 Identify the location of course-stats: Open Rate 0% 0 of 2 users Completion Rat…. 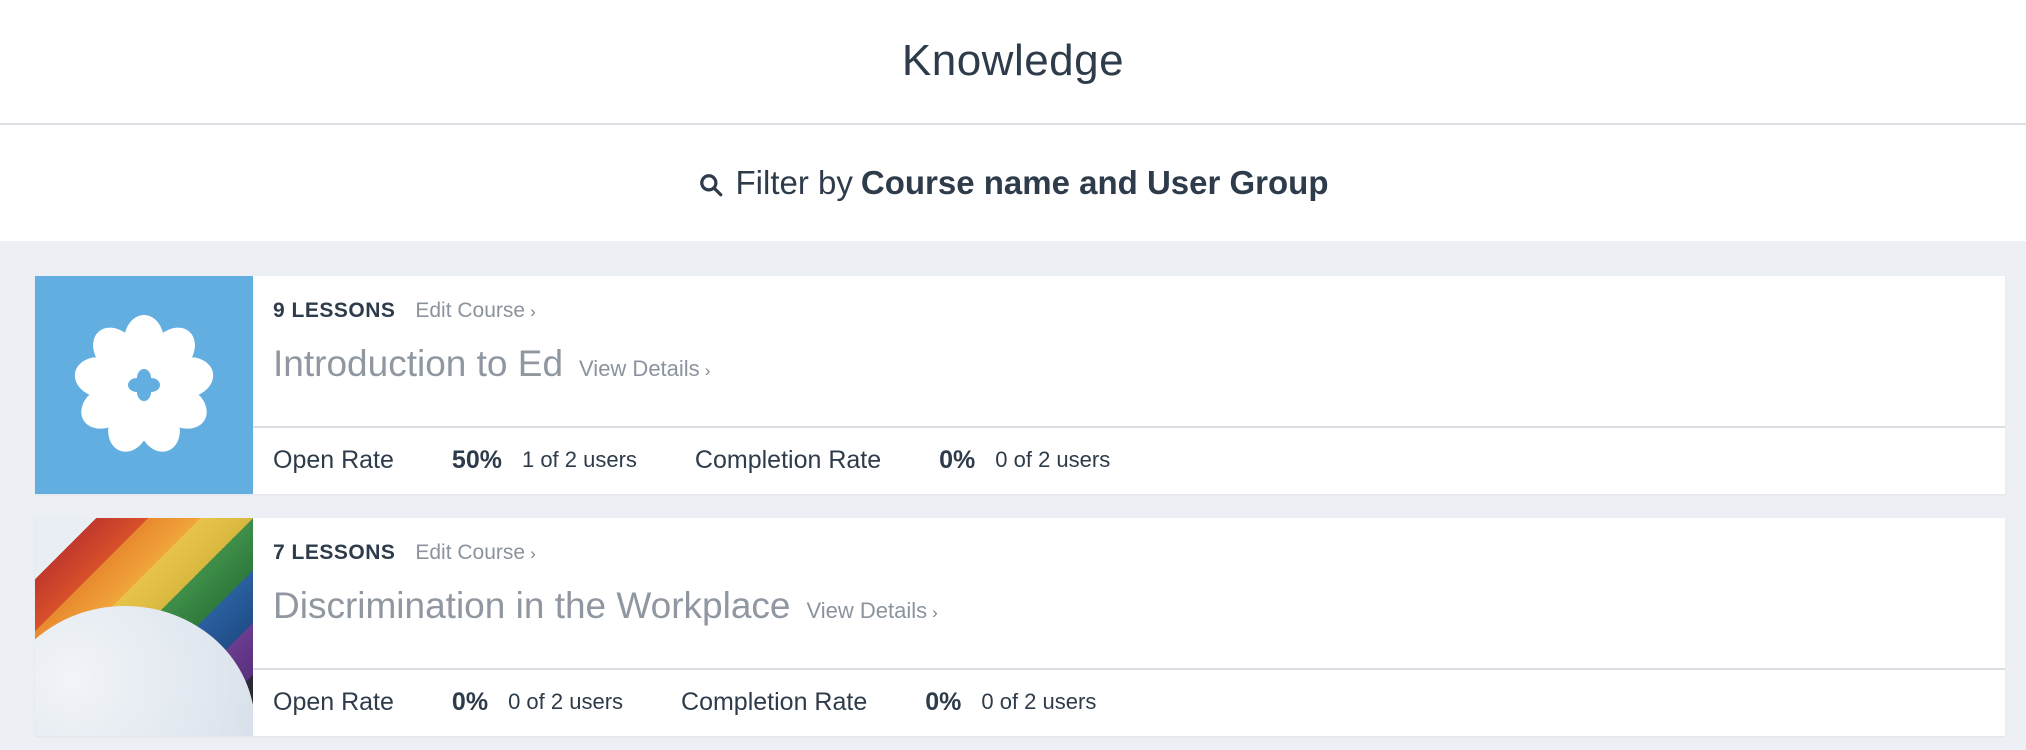
(1129, 702).